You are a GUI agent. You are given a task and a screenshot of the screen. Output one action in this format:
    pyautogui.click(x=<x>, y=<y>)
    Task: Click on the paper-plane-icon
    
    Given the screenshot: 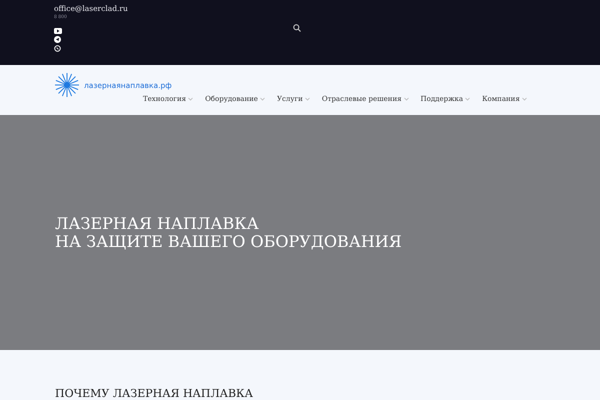 What is the action you would take?
    pyautogui.click(x=57, y=39)
    